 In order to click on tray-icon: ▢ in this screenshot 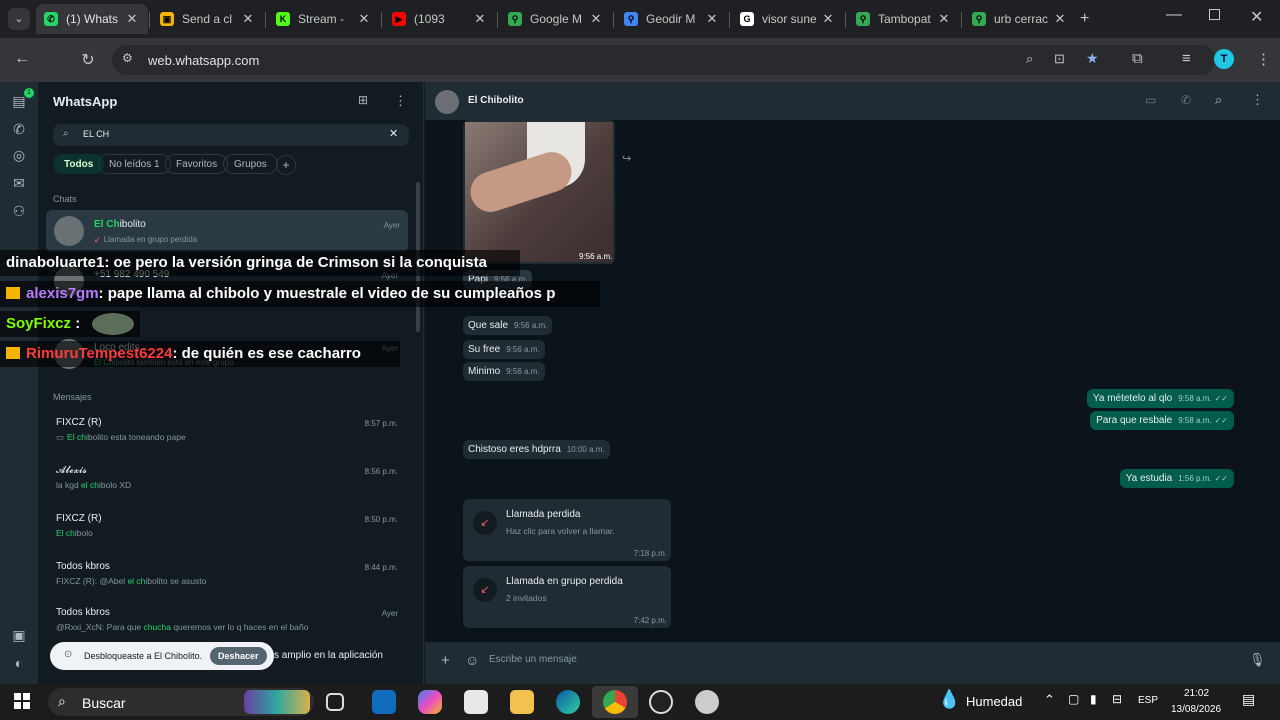, I will do `click(1073, 699)`.